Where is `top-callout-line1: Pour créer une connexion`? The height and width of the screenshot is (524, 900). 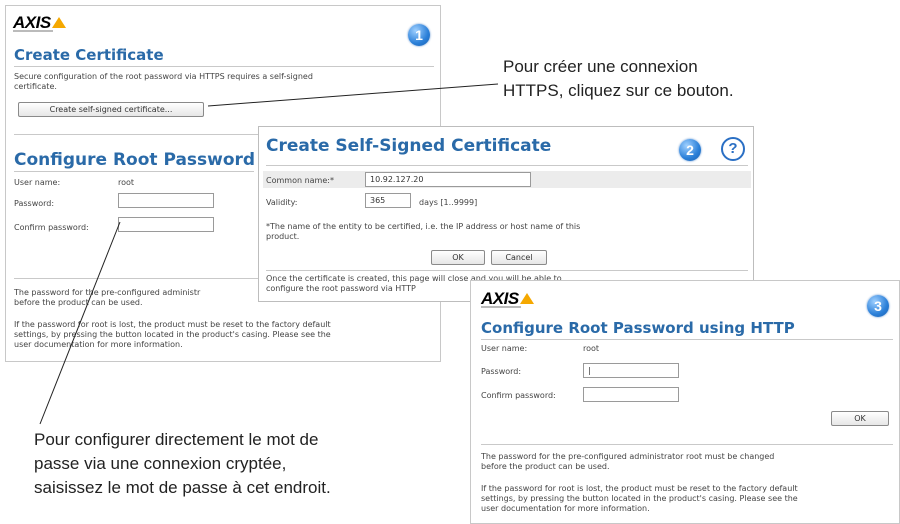 top-callout-line1: Pour créer une connexion is located at coordinates (600, 66).